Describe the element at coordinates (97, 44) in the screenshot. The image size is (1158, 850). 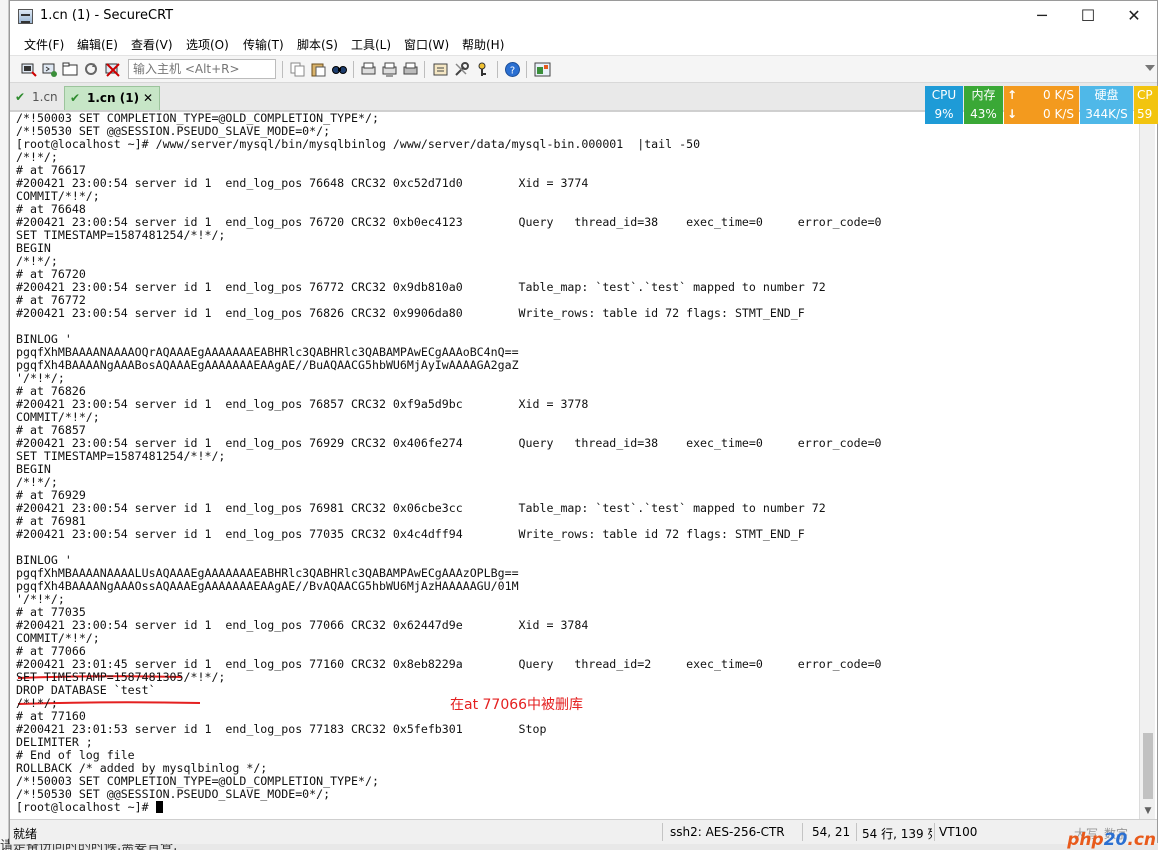
I see `menu-edit: 编辑(E)` at that location.